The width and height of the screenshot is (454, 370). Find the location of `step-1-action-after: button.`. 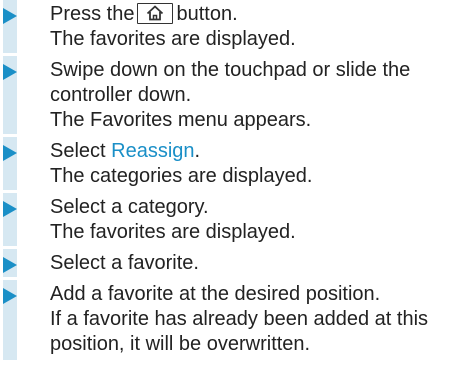

step-1-action-after: button. is located at coordinates (207, 14).